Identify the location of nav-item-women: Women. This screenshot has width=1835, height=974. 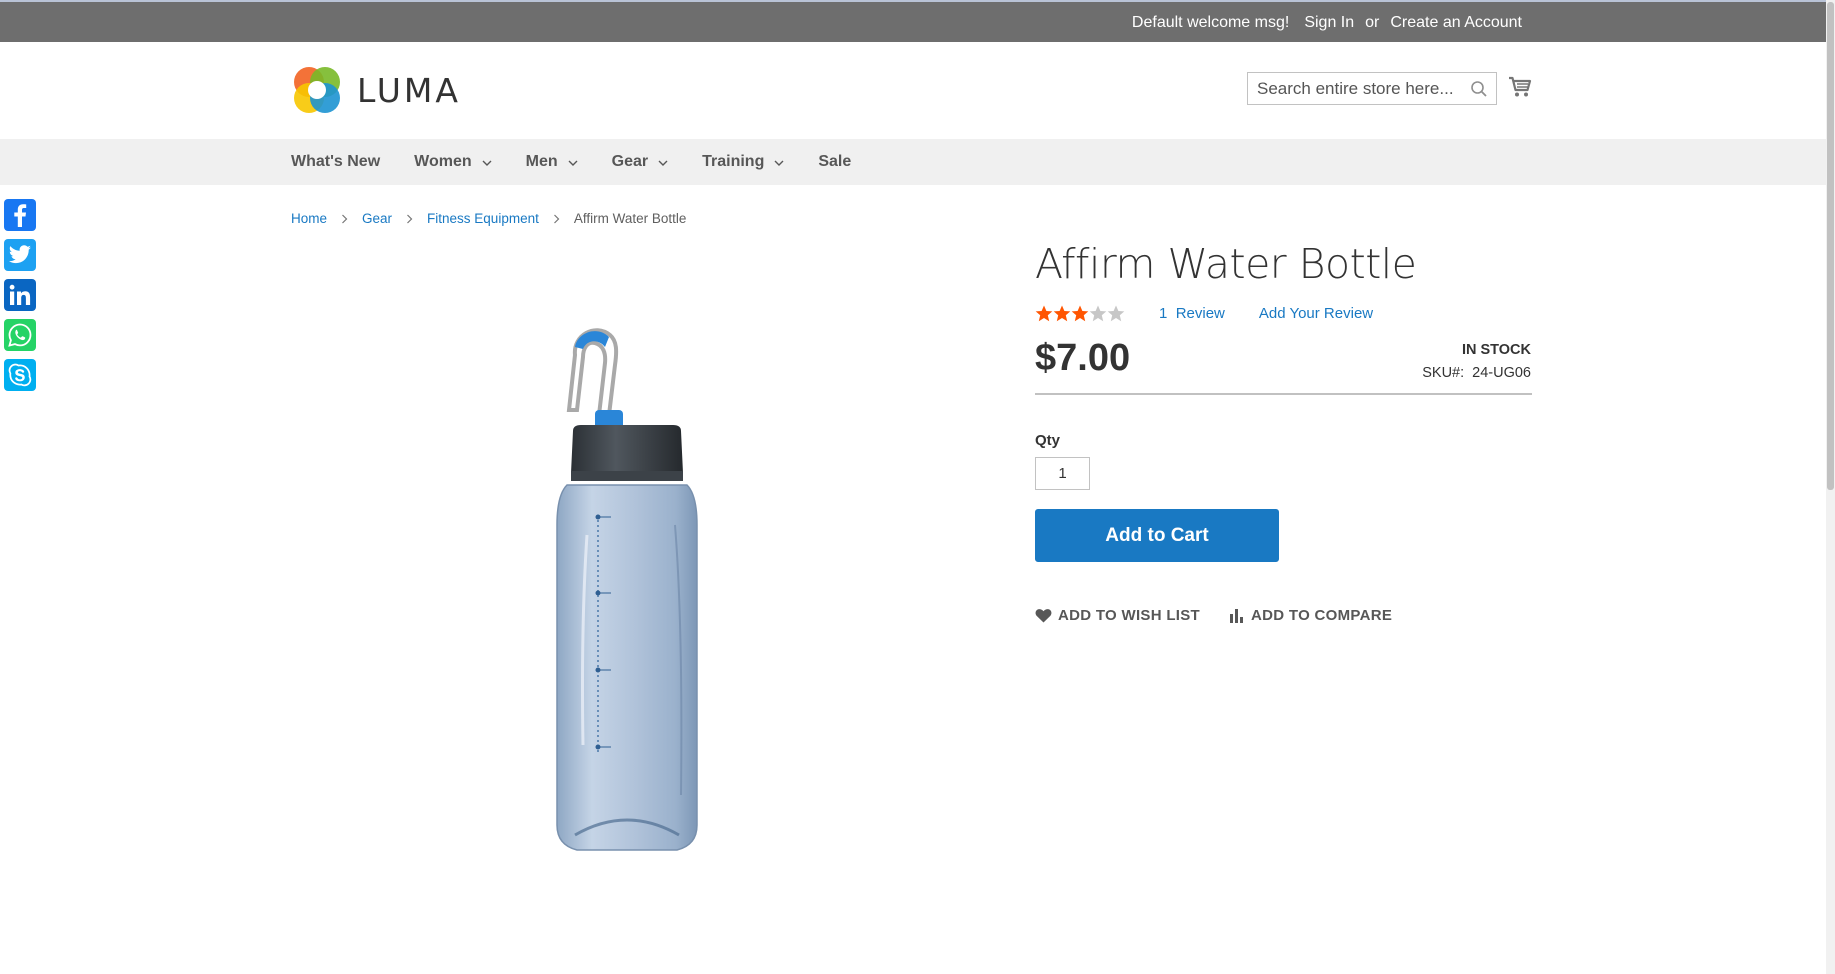
(453, 162).